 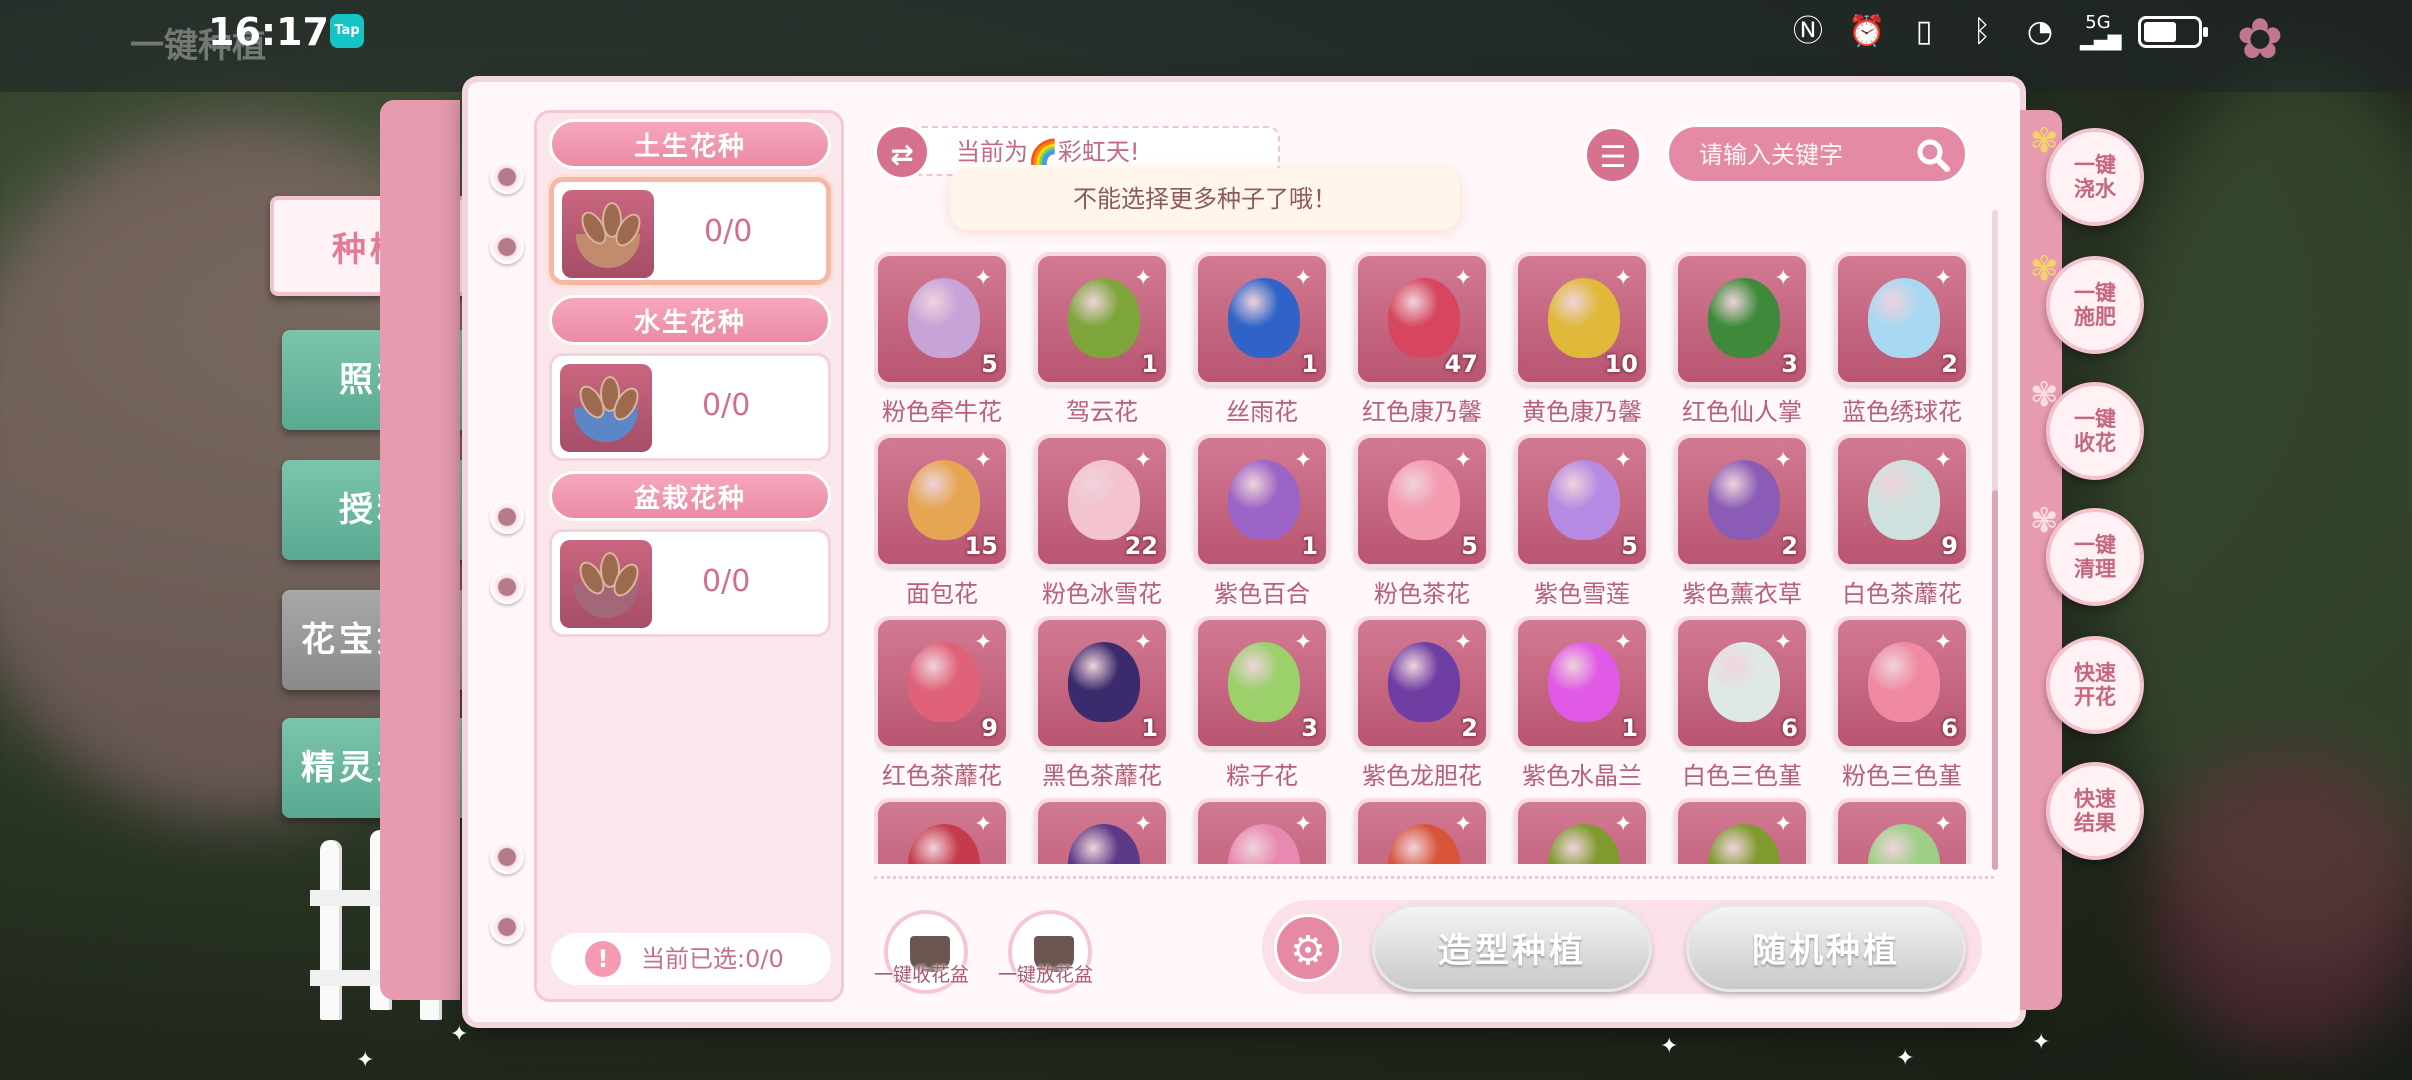 What do you see at coordinates (1999, 32) in the screenshot?
I see `system-icons: Ⓝ ⏰ ▯ ᛒ ◔ 5G ▂▄▆` at bounding box center [1999, 32].